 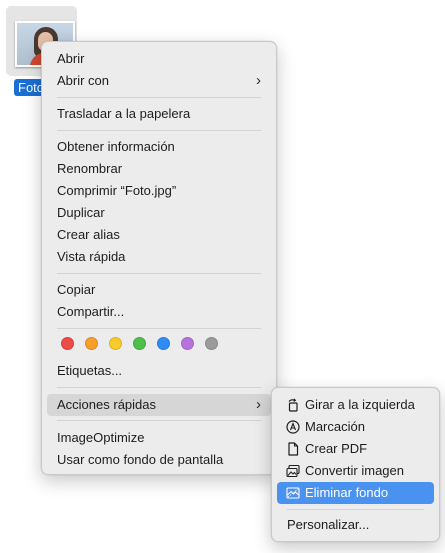 I want to click on tag-red-dot, so click(x=67, y=343).